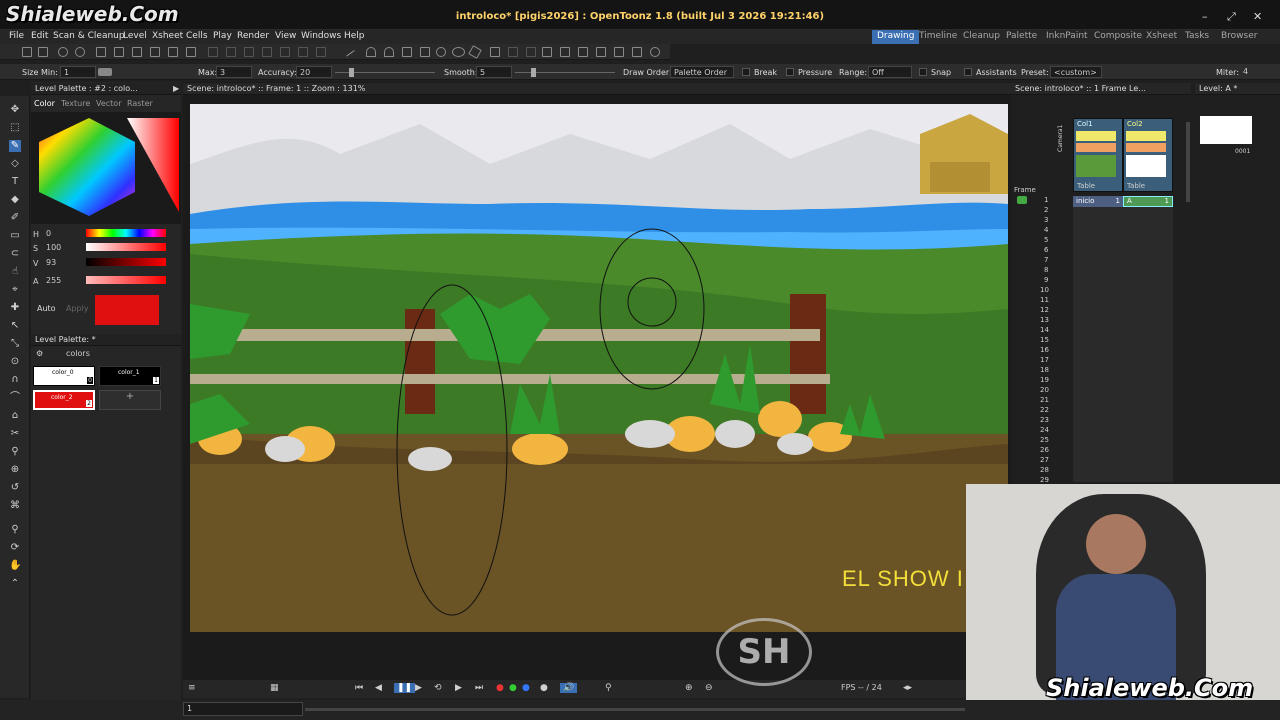 The image size is (1280, 720). I want to click on panel-arrow-icon: ▶, so click(176, 88).